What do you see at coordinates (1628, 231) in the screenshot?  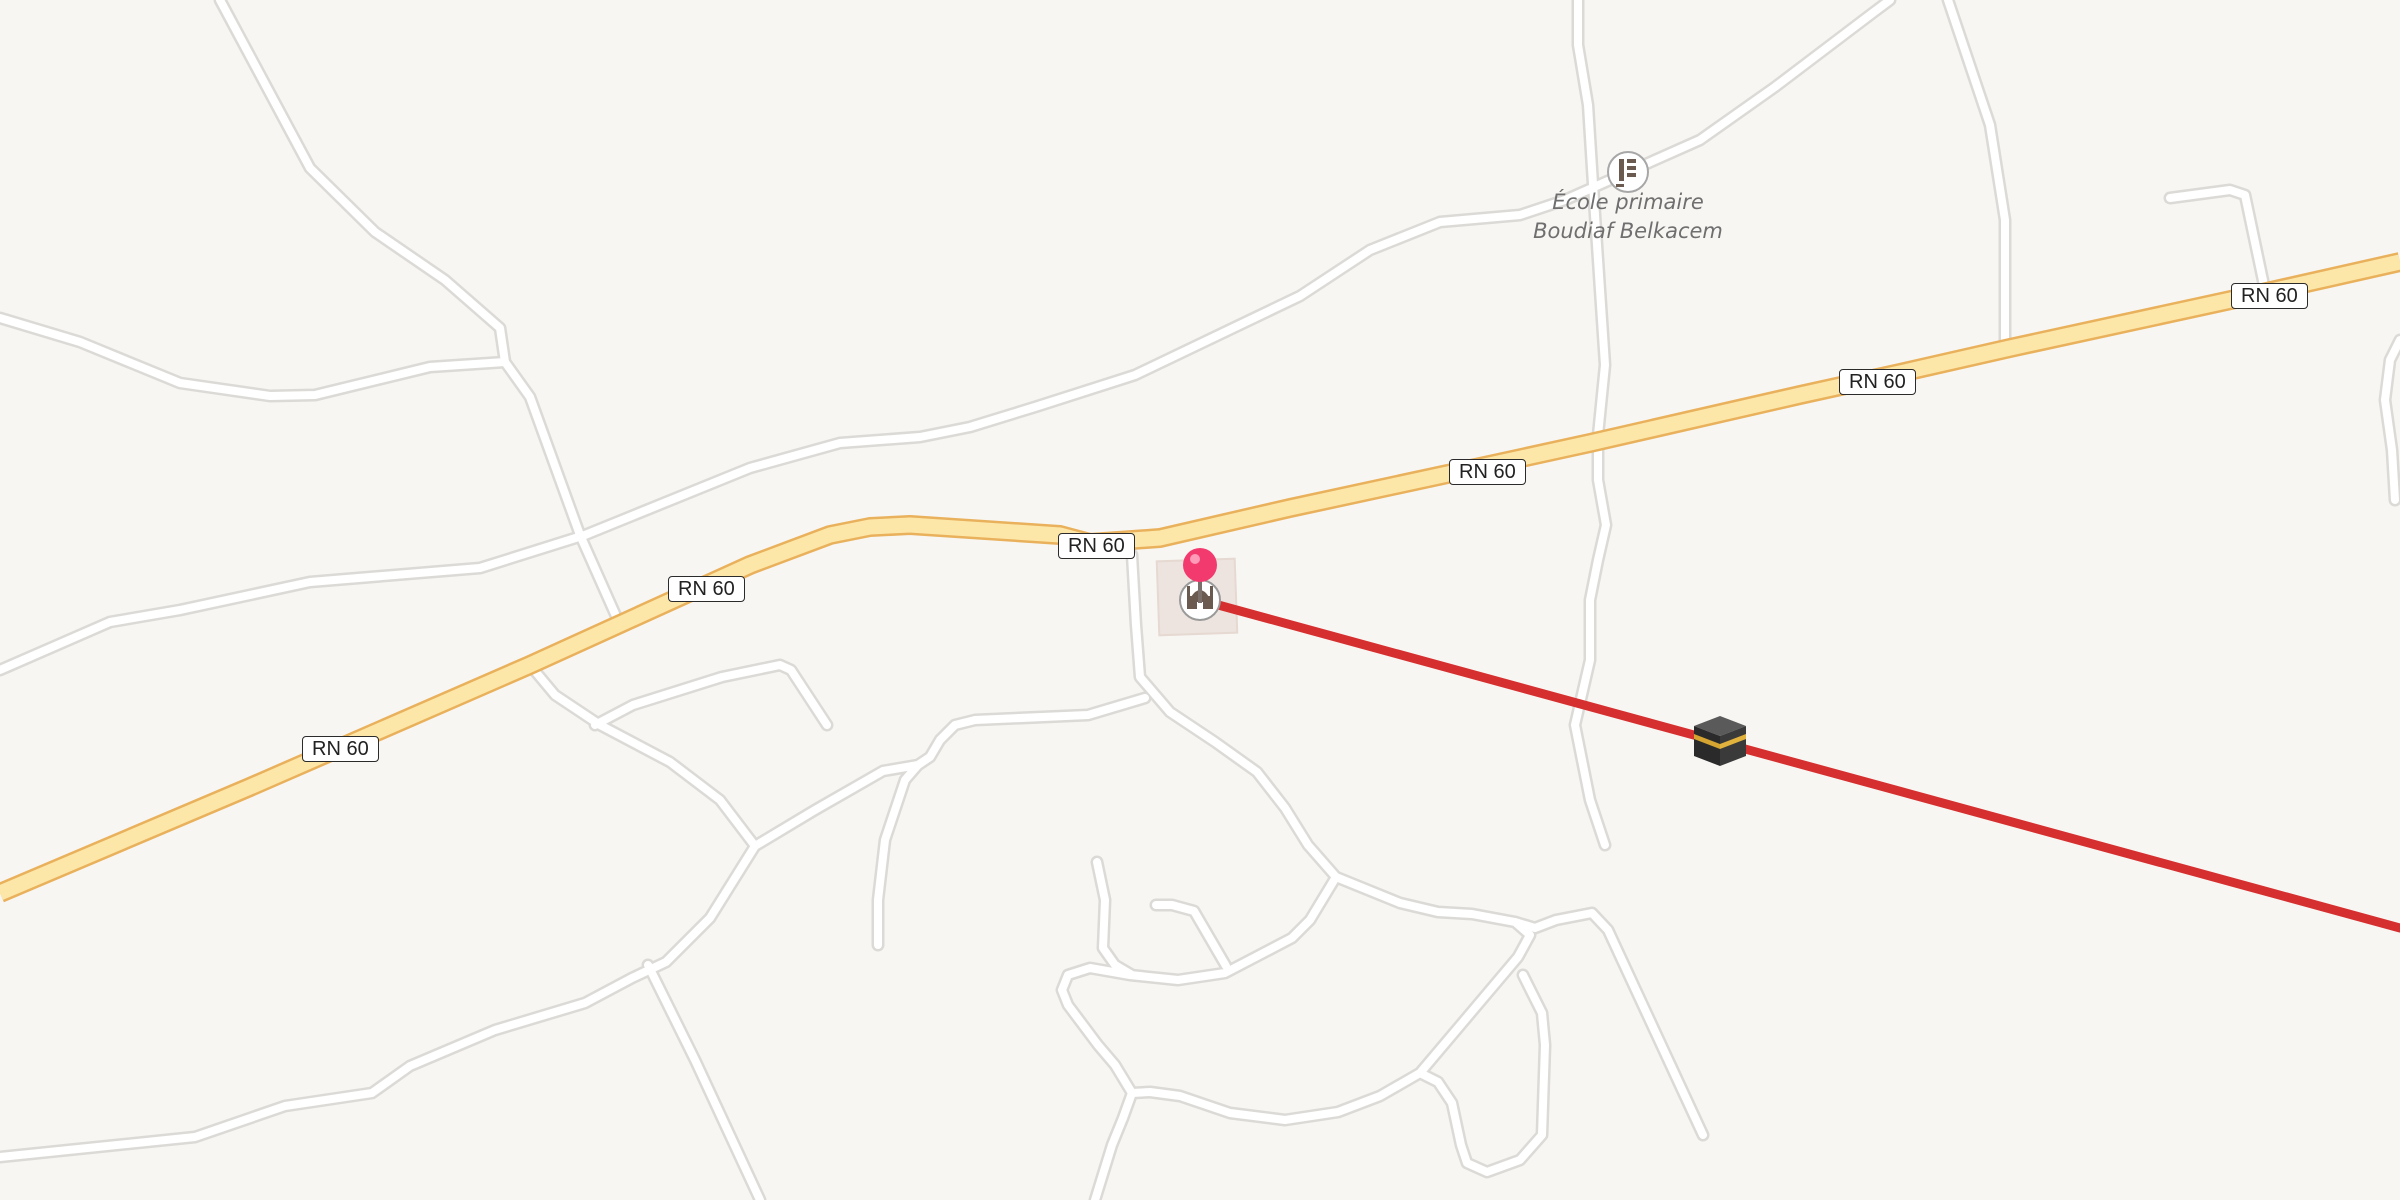 I see `school-name-line2: Boudiaf Belkacem` at bounding box center [1628, 231].